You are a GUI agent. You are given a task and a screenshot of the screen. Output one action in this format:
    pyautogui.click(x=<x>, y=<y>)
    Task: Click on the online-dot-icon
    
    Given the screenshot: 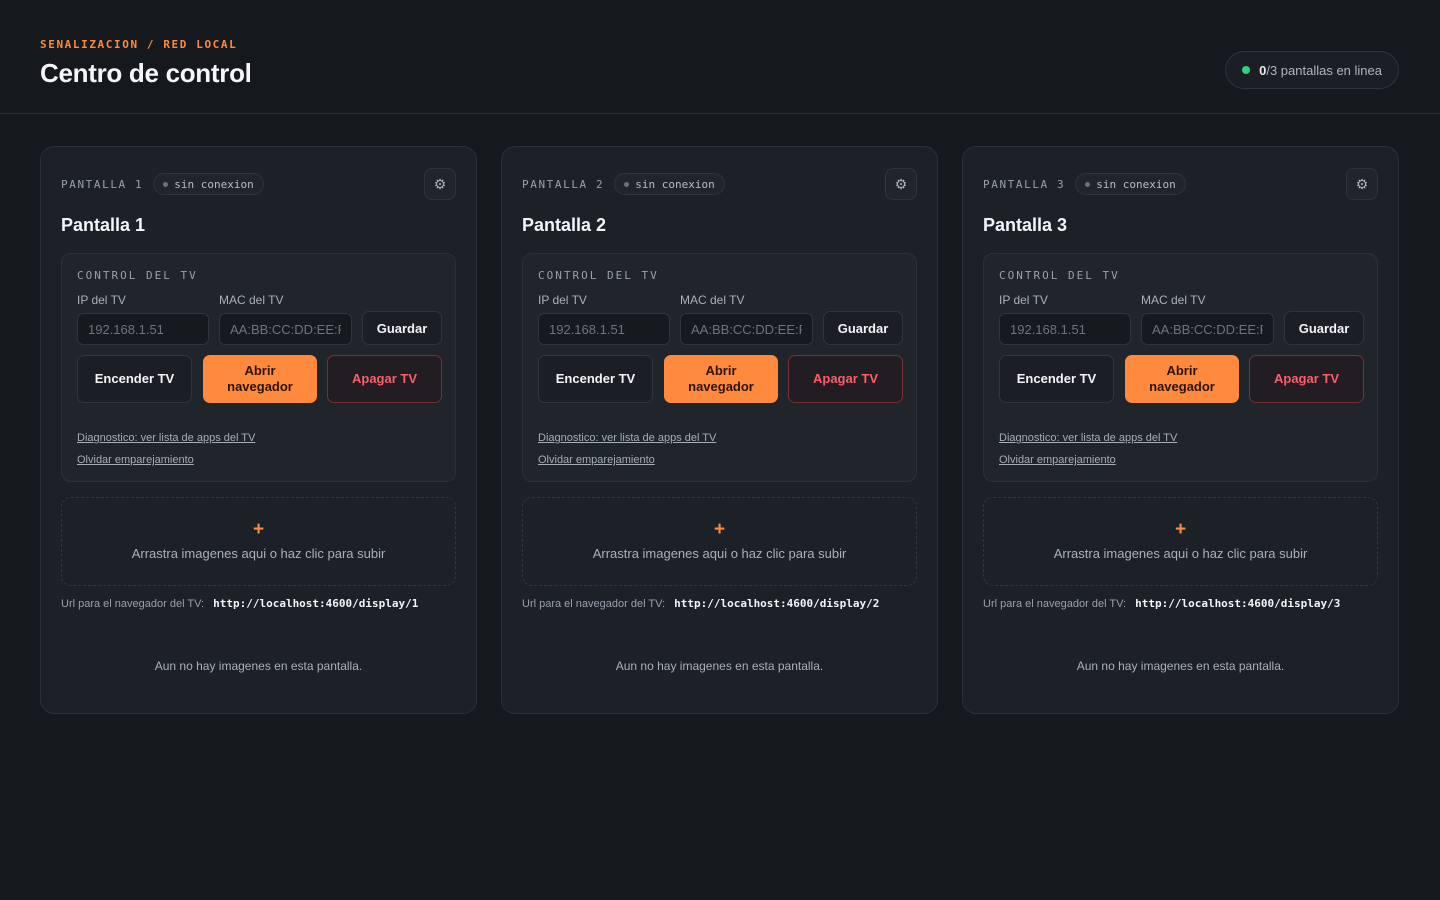 What is the action you would take?
    pyautogui.click(x=1246, y=70)
    